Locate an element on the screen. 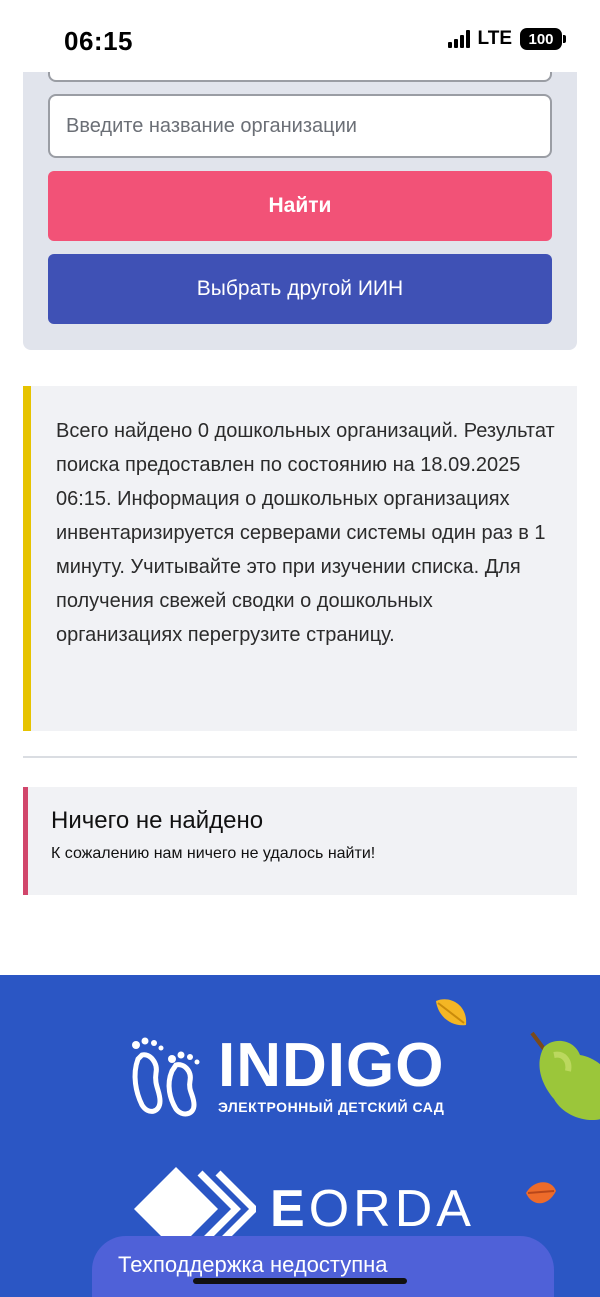 The width and height of the screenshot is (600, 1297). choose-other-iin-button: Выбрать другой ИИН is located at coordinates (300, 289).